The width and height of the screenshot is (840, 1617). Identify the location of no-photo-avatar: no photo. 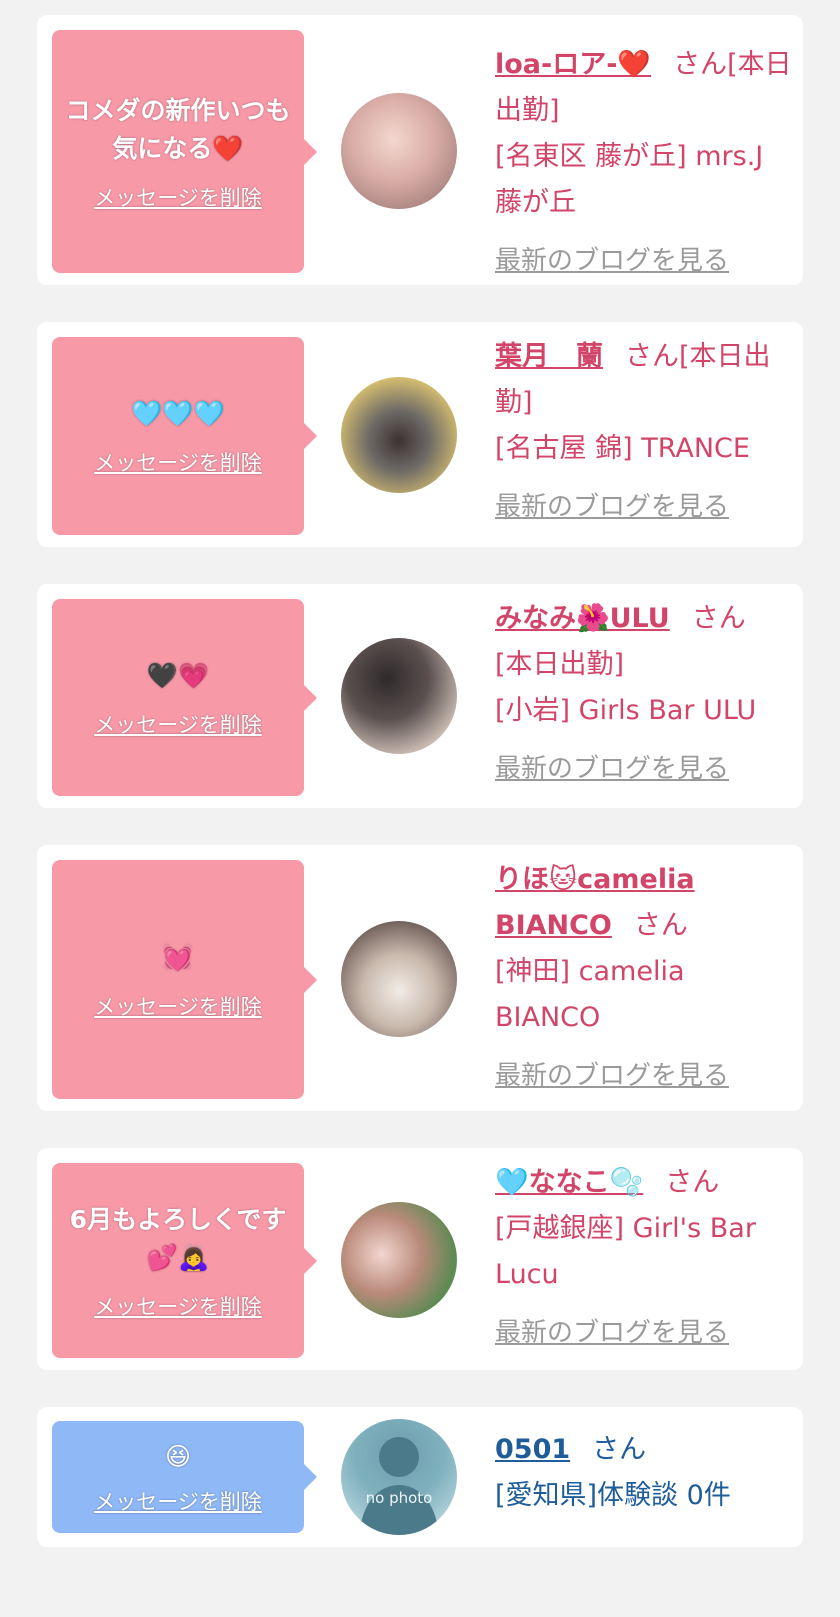
(399, 1477).